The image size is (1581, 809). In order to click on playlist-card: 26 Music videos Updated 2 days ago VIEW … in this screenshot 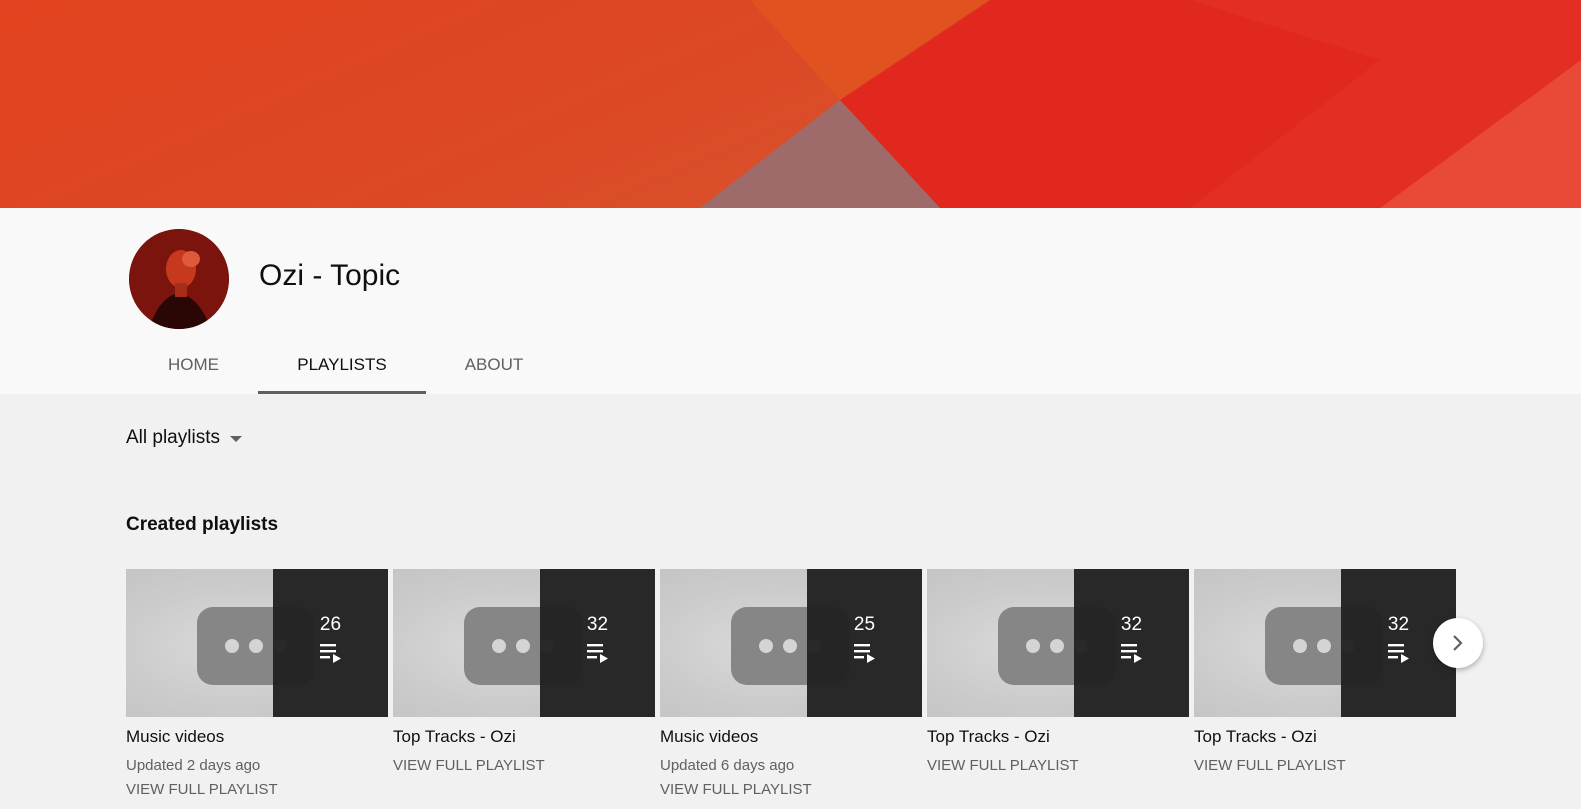, I will do `click(257, 683)`.